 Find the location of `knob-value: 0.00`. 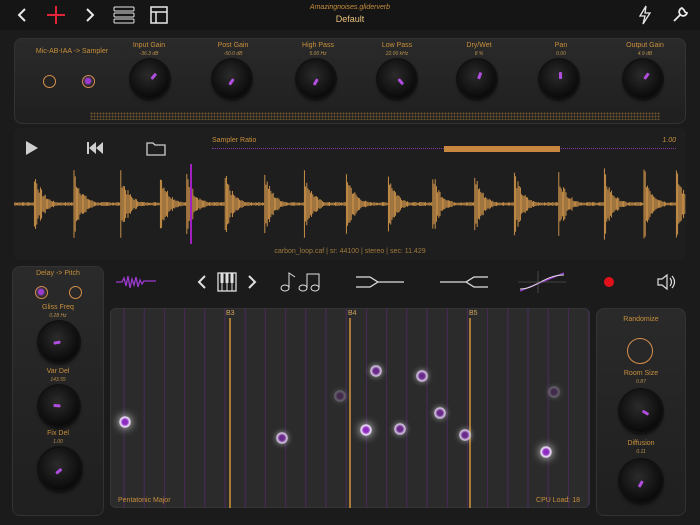

knob-value: 0.00 is located at coordinates (561, 54).